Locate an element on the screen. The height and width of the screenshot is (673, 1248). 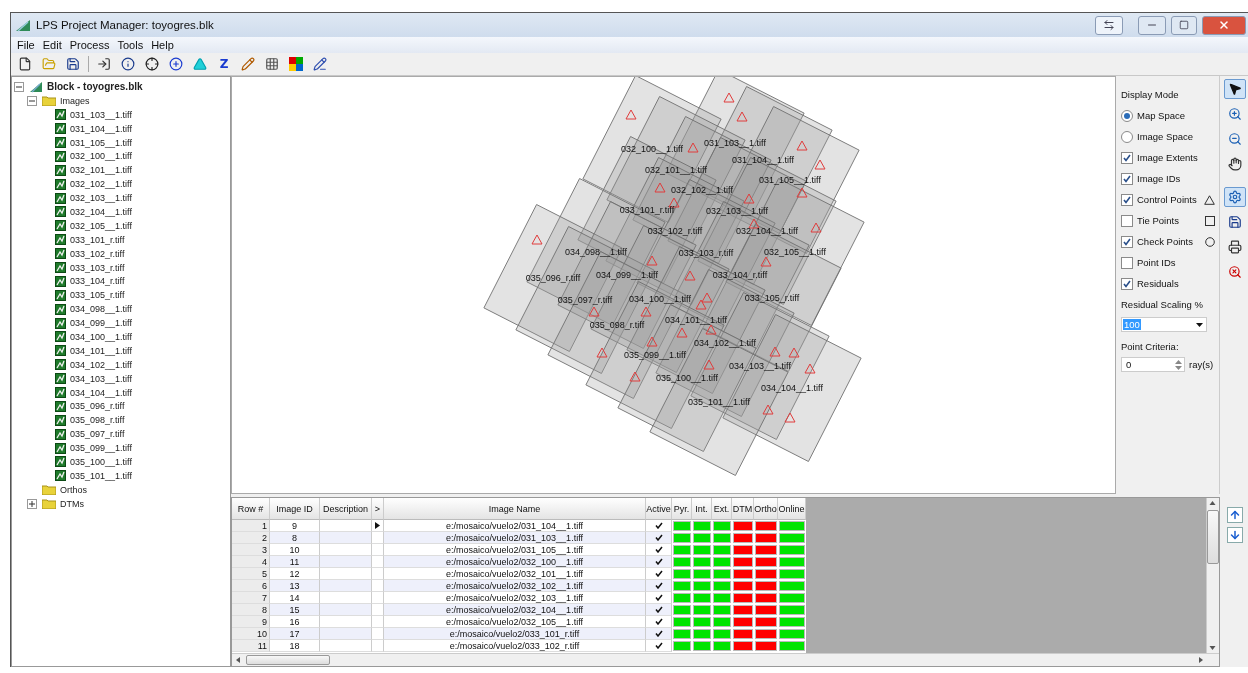
image-label: 032_102__1.tiff is located at coordinates (702, 190).